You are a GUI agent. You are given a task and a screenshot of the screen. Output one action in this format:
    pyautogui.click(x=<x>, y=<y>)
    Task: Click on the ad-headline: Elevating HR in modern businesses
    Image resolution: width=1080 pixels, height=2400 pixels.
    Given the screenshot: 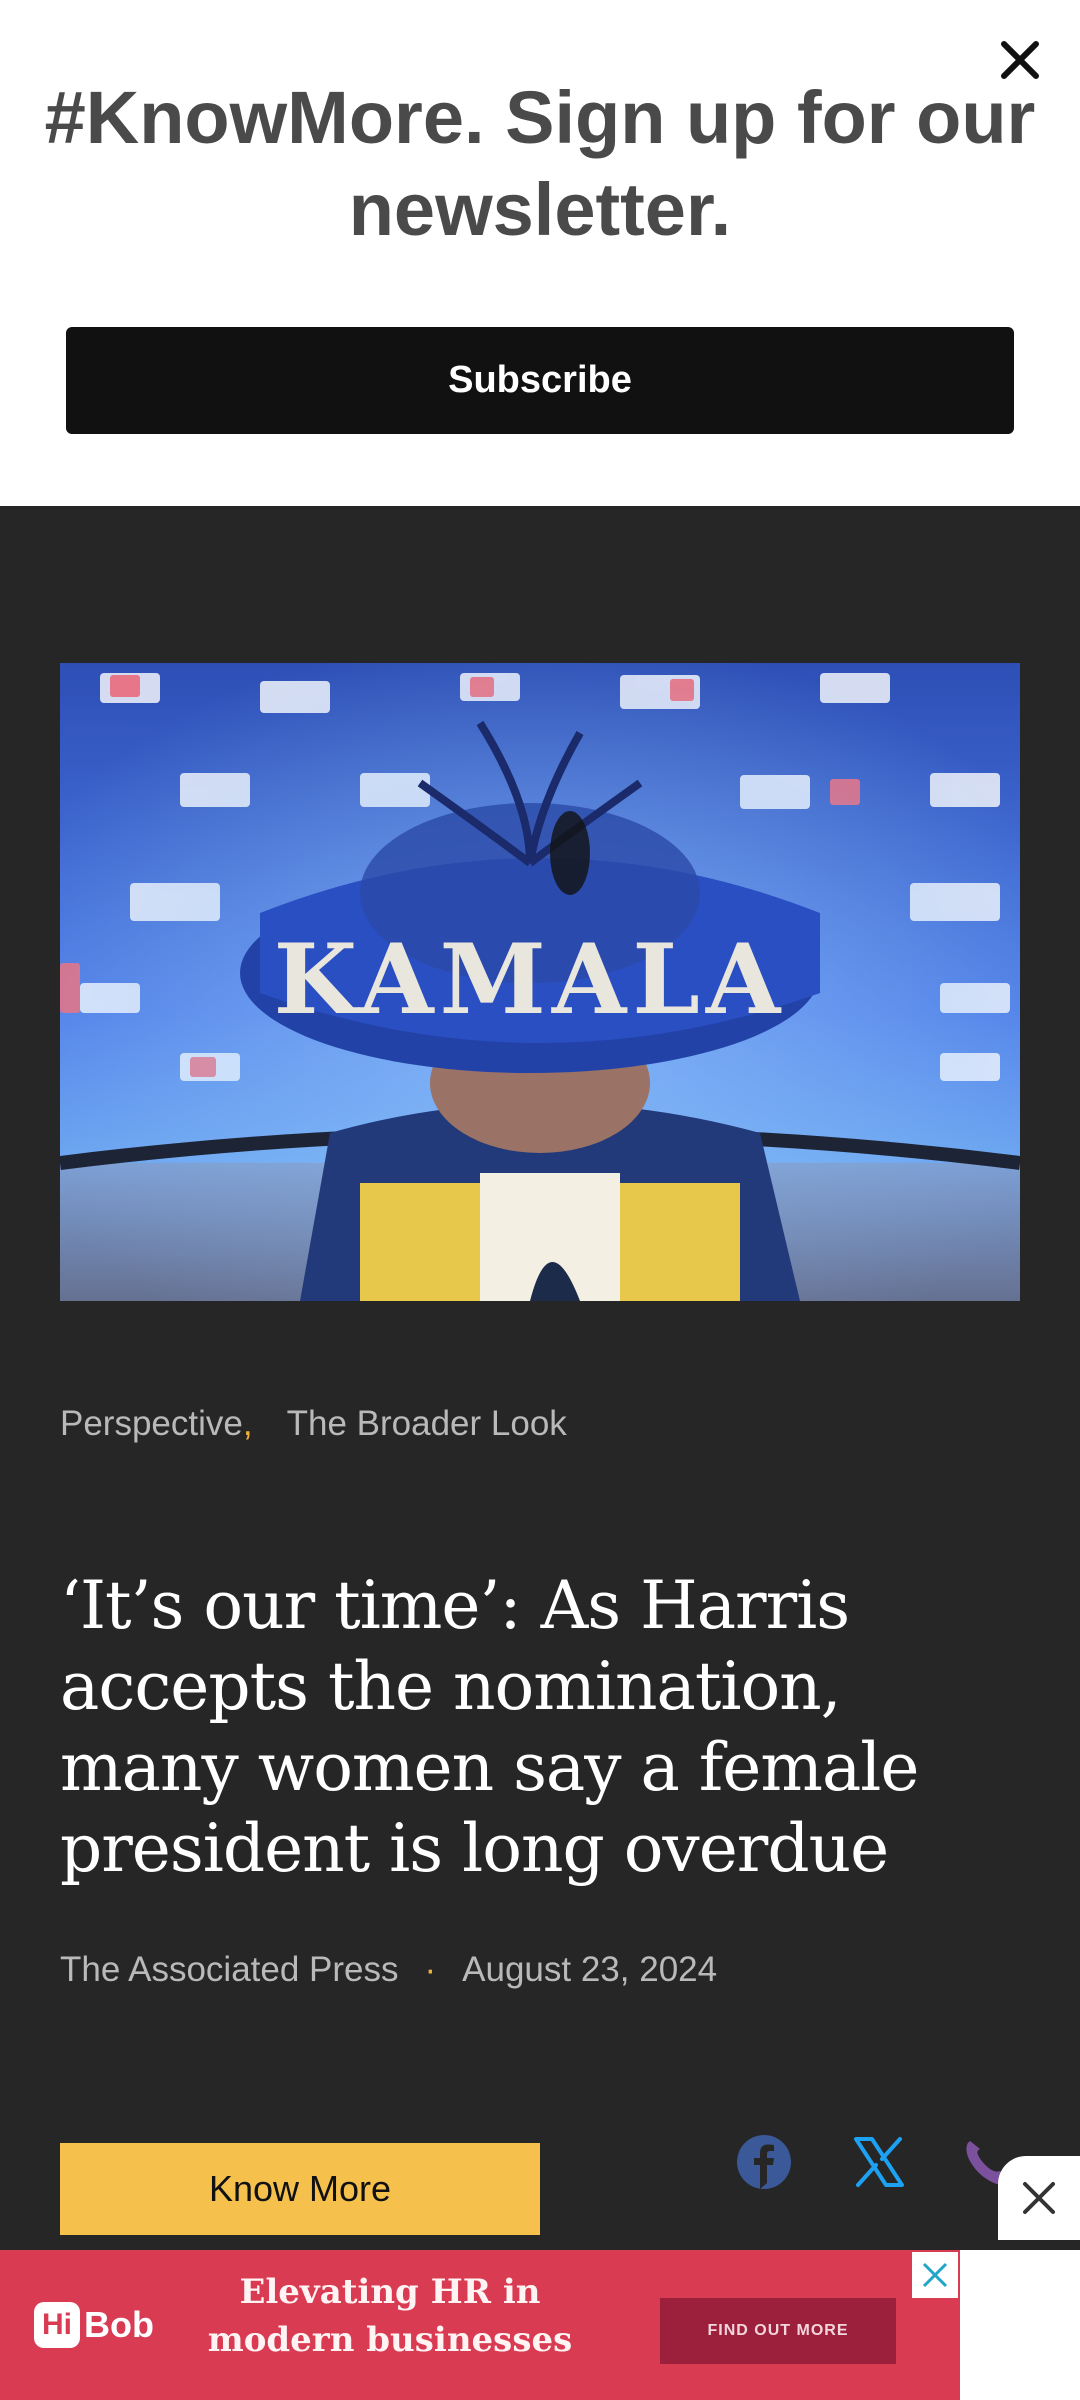 What is the action you would take?
    pyautogui.click(x=390, y=2316)
    